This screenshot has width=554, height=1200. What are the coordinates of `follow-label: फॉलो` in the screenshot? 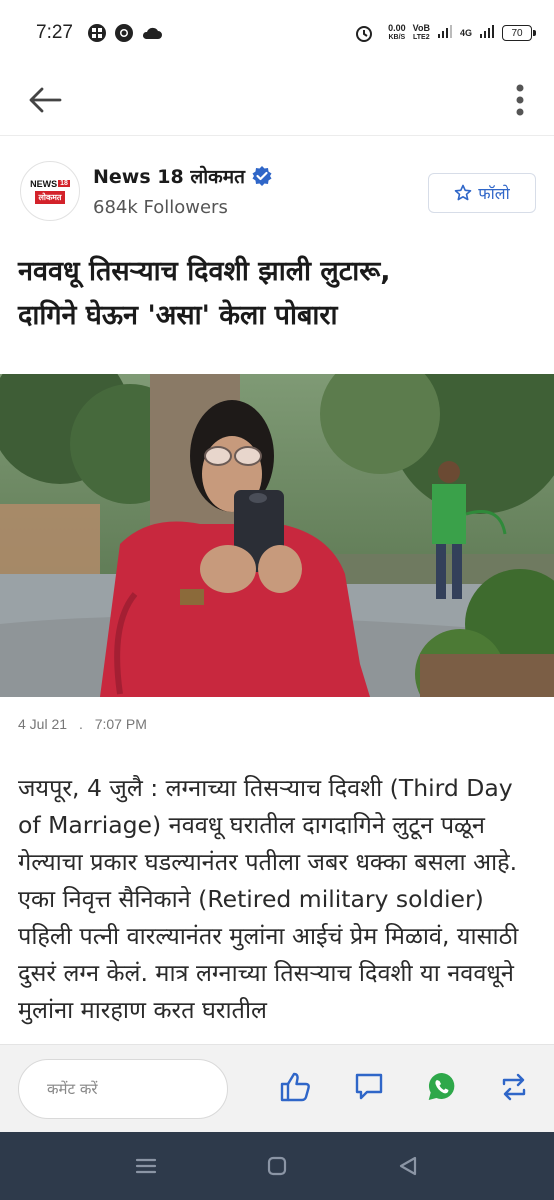 It's located at (494, 193).